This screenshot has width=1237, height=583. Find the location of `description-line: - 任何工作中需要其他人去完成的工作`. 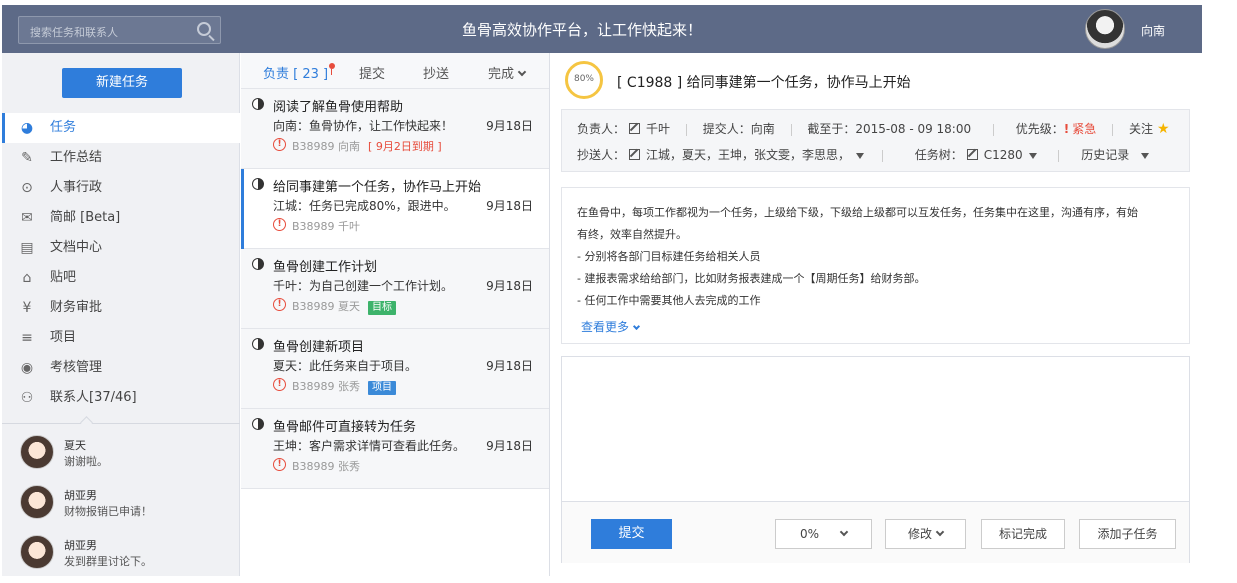

description-line: - 任何工作中需要其他人去完成的工作 is located at coordinates (669, 300).